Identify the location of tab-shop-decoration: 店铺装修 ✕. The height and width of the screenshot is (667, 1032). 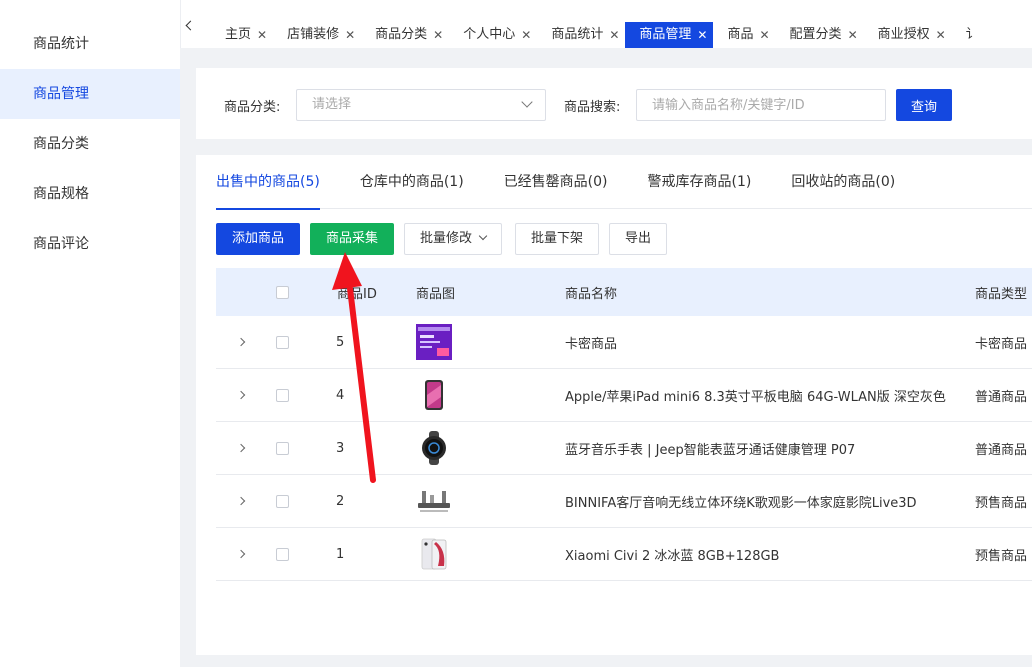
(317, 35).